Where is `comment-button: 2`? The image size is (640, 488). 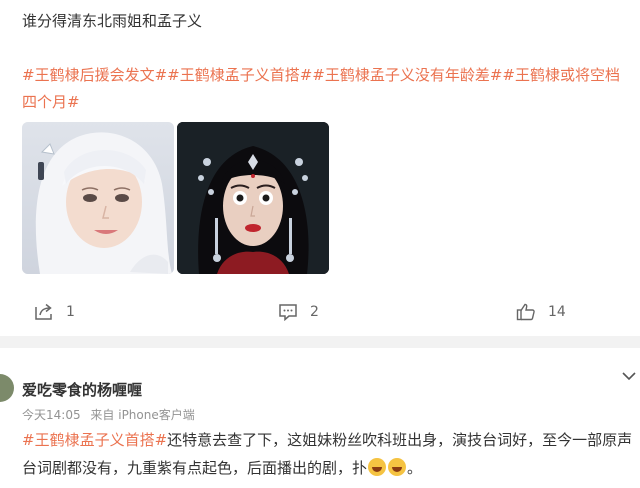
comment-button: 2 is located at coordinates (298, 312).